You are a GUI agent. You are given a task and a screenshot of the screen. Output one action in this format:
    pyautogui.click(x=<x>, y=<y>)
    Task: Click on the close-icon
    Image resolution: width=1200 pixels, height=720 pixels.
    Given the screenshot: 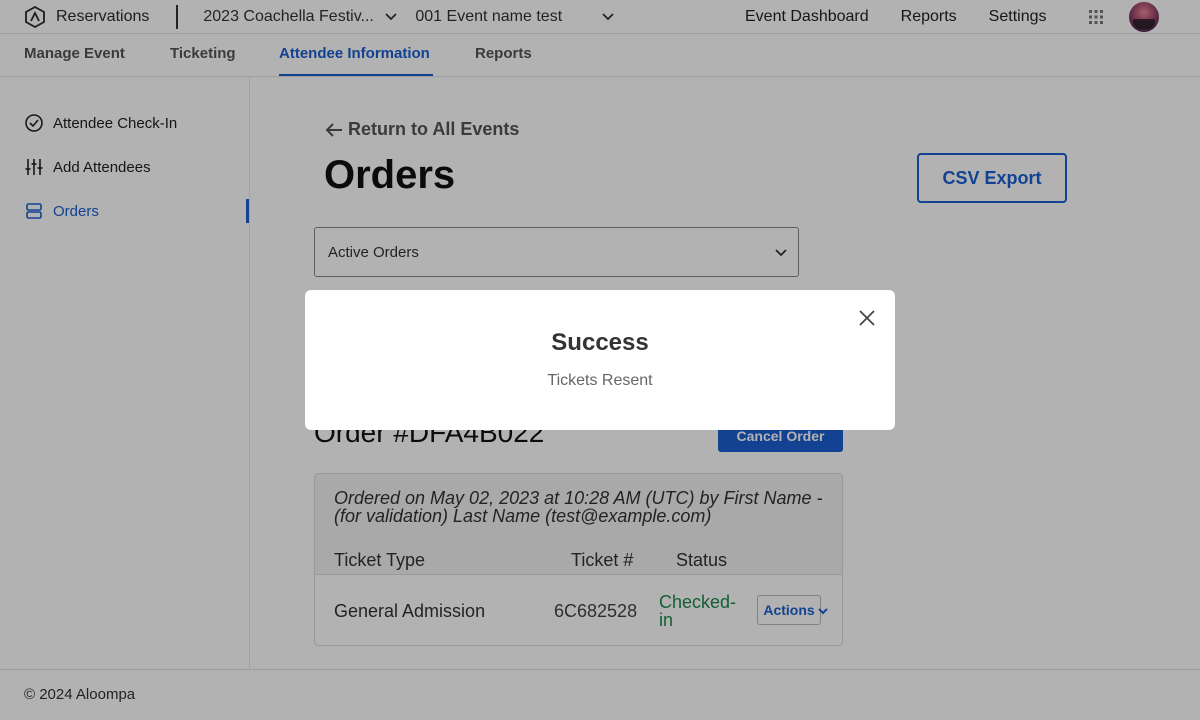 What is the action you would take?
    pyautogui.click(x=867, y=318)
    